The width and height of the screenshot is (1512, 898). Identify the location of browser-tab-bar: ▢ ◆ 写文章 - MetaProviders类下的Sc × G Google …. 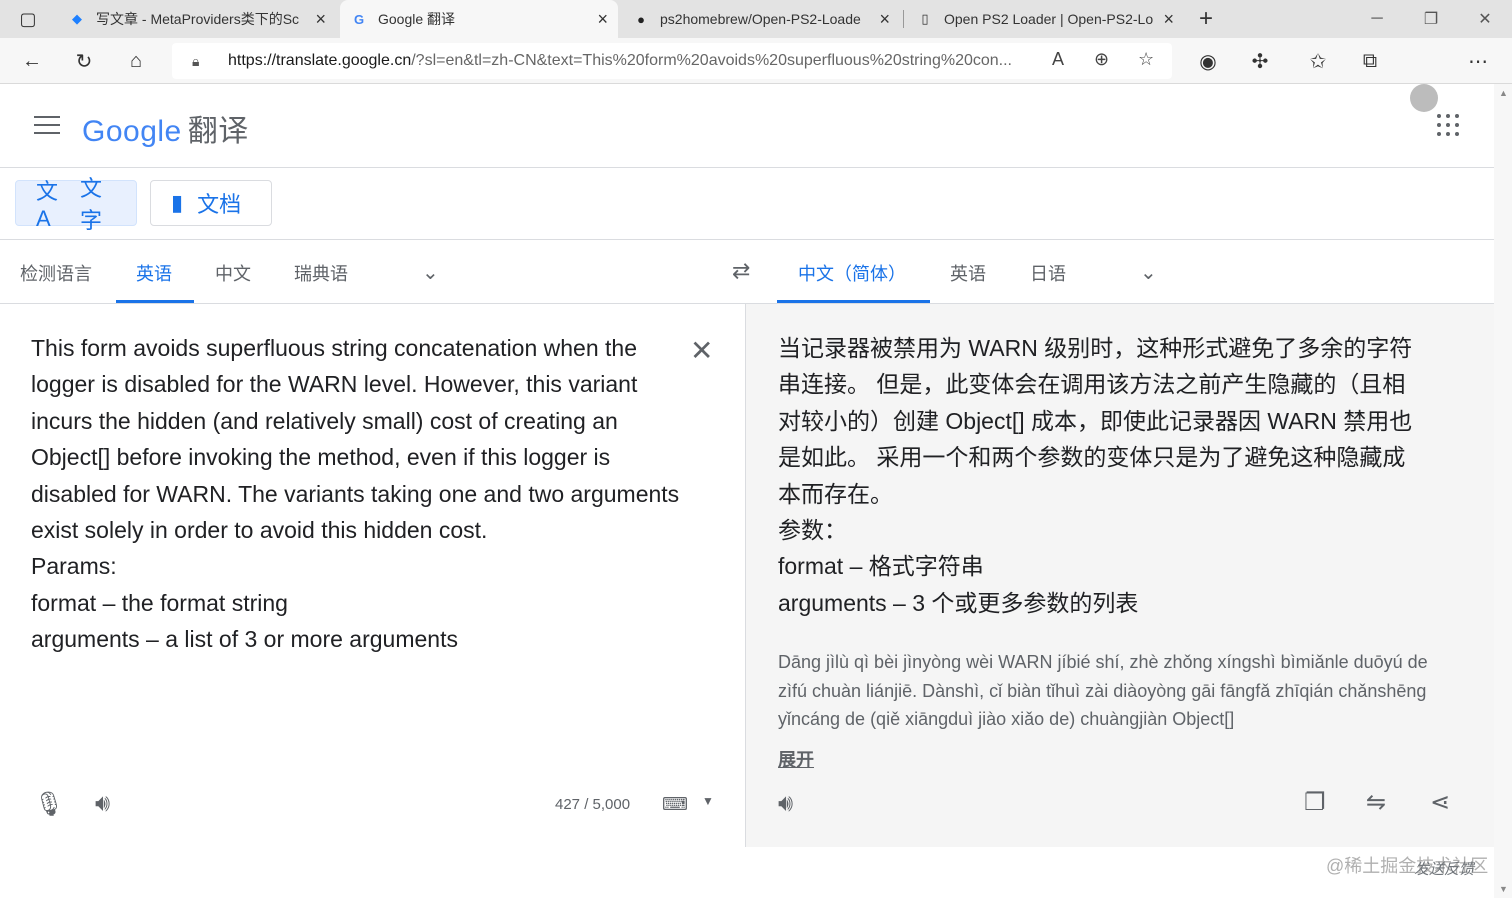
(756, 19).